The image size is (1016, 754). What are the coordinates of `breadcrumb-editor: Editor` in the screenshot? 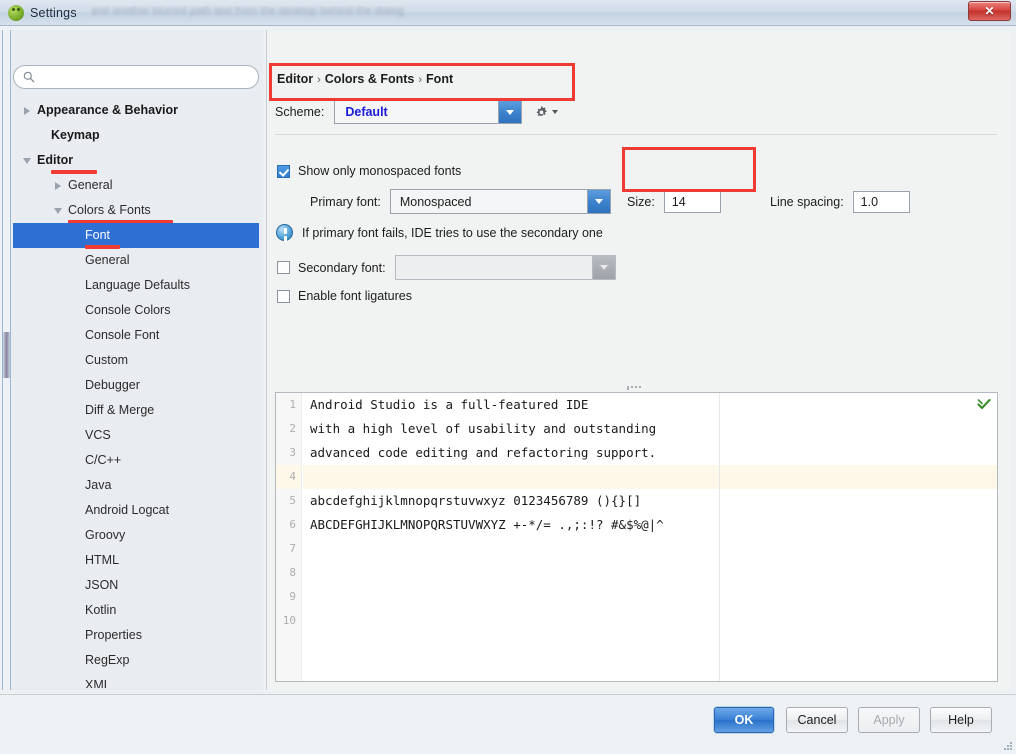 It's located at (295, 79).